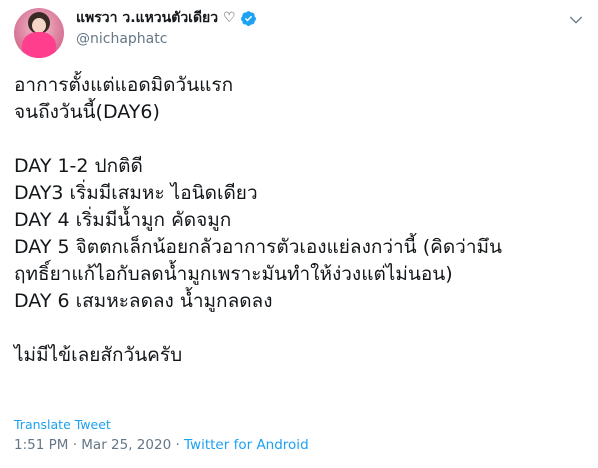 The width and height of the screenshot is (598, 468). Describe the element at coordinates (39, 45) in the screenshot. I see `avatar-outfit` at that location.